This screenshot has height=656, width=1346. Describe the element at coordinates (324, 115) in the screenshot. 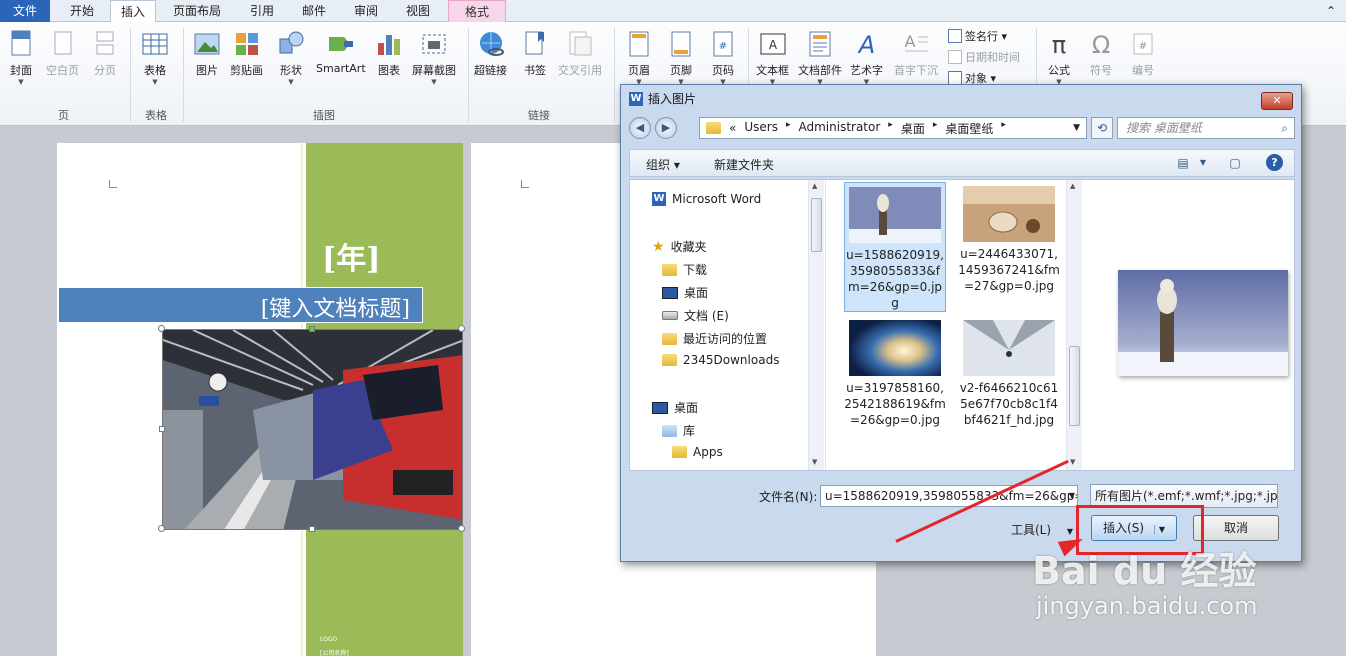

I see `ribbon-group-label: 插图` at that location.